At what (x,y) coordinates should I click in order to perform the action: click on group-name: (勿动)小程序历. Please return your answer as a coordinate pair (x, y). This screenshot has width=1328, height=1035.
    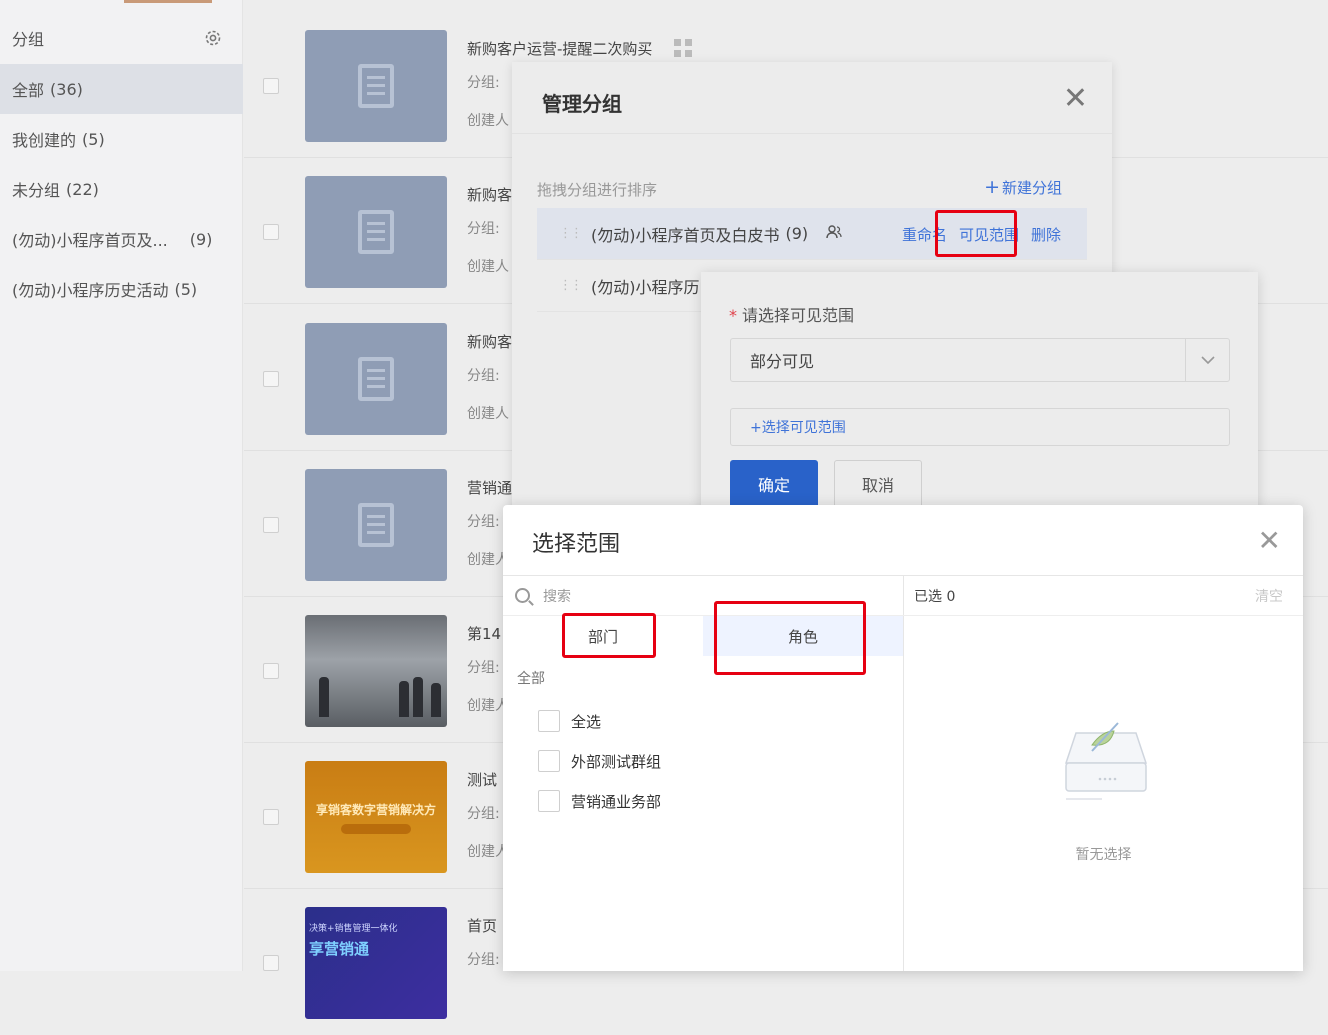
    Looking at the image, I should click on (645, 287).